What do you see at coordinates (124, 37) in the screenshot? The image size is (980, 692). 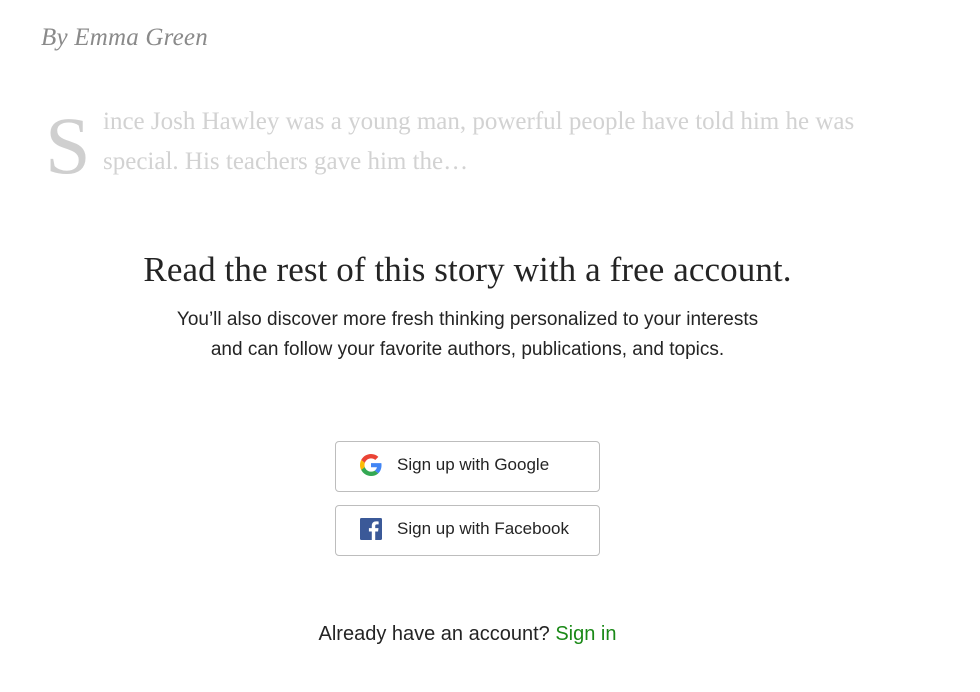 I see `article-byline: By Emma Green` at bounding box center [124, 37].